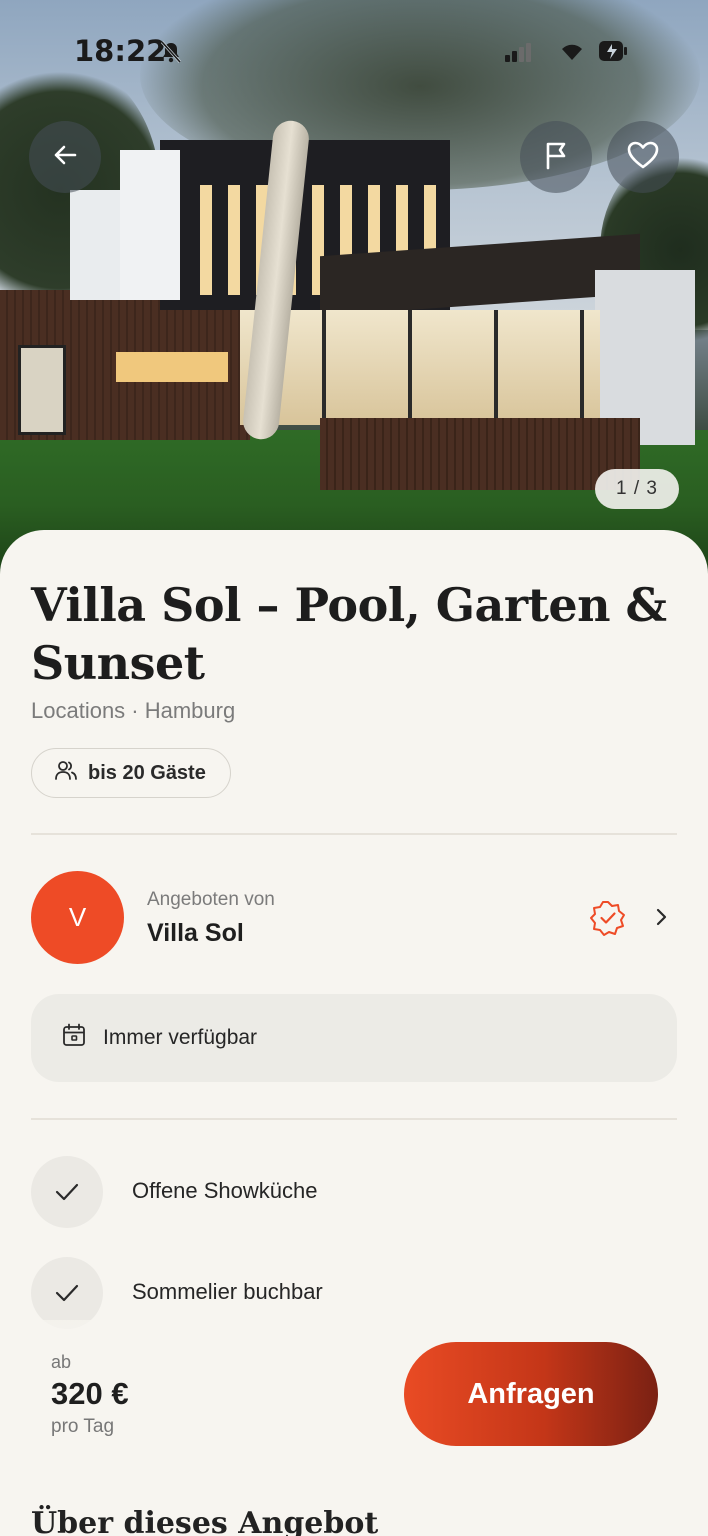 The image size is (708, 1536). Describe the element at coordinates (205, 1521) in the screenshot. I see `about-heading: Über dieses Angebot` at that location.